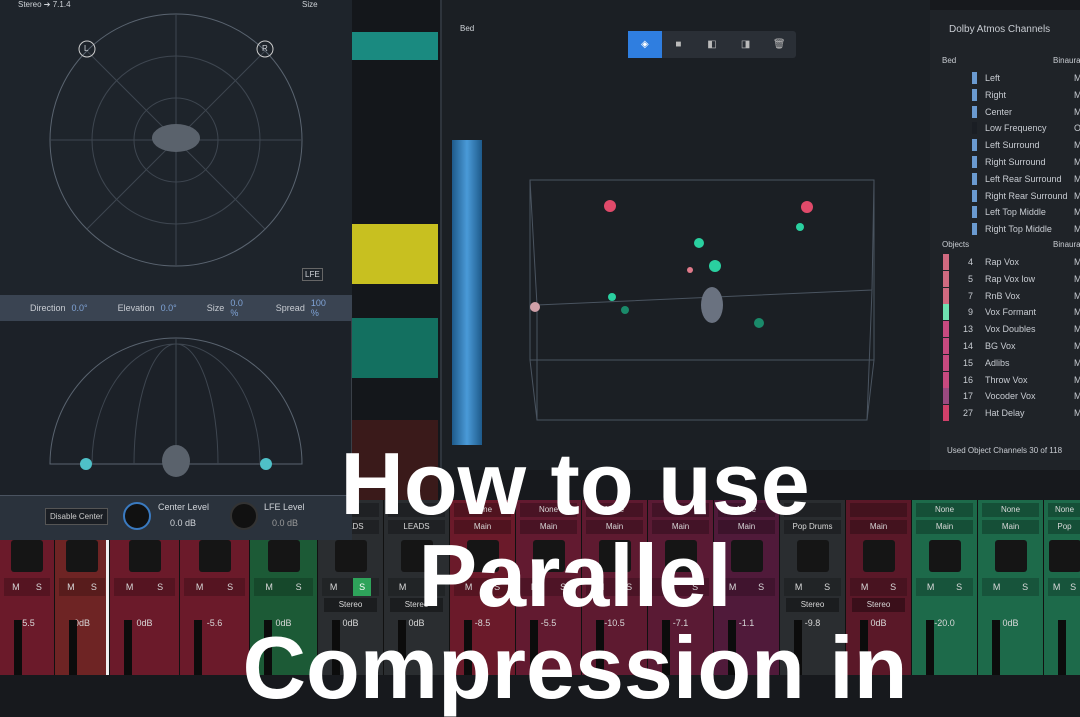  What do you see at coordinates (1029, 329) in the screenshot?
I see `object-name: Vox Doubles` at bounding box center [1029, 329].